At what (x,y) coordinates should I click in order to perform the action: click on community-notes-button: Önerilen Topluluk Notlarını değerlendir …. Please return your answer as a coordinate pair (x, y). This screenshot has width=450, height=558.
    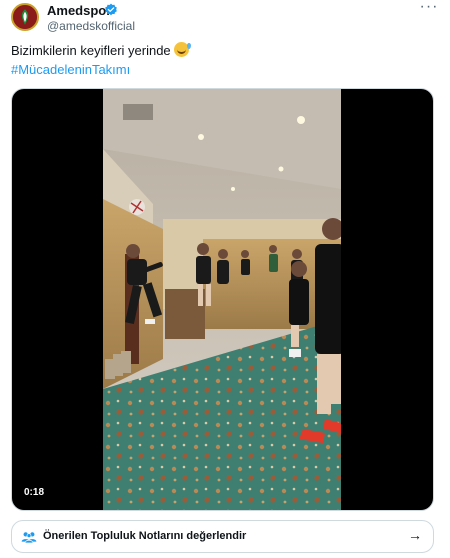
    Looking at the image, I should click on (222, 536).